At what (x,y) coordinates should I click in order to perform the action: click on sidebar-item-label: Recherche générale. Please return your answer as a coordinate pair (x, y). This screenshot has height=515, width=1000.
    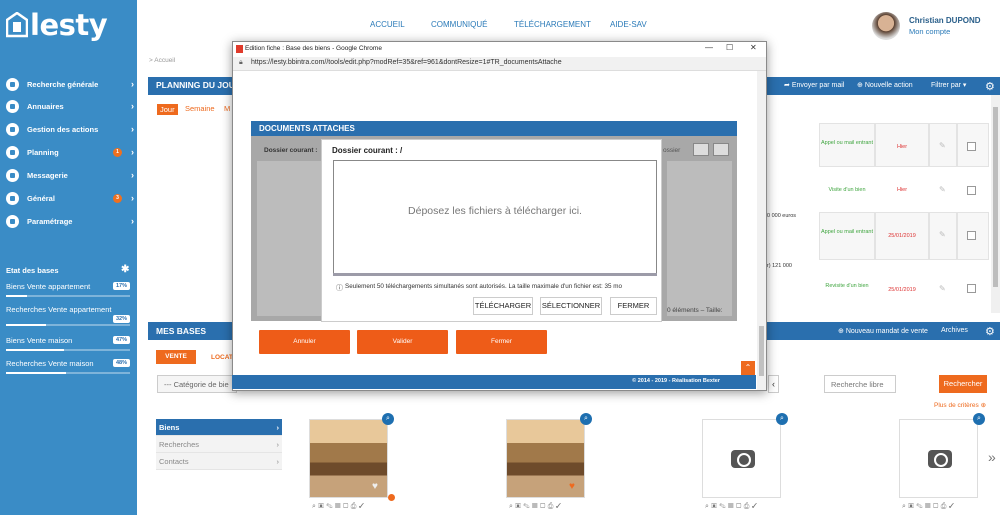
    Looking at the image, I should click on (63, 84).